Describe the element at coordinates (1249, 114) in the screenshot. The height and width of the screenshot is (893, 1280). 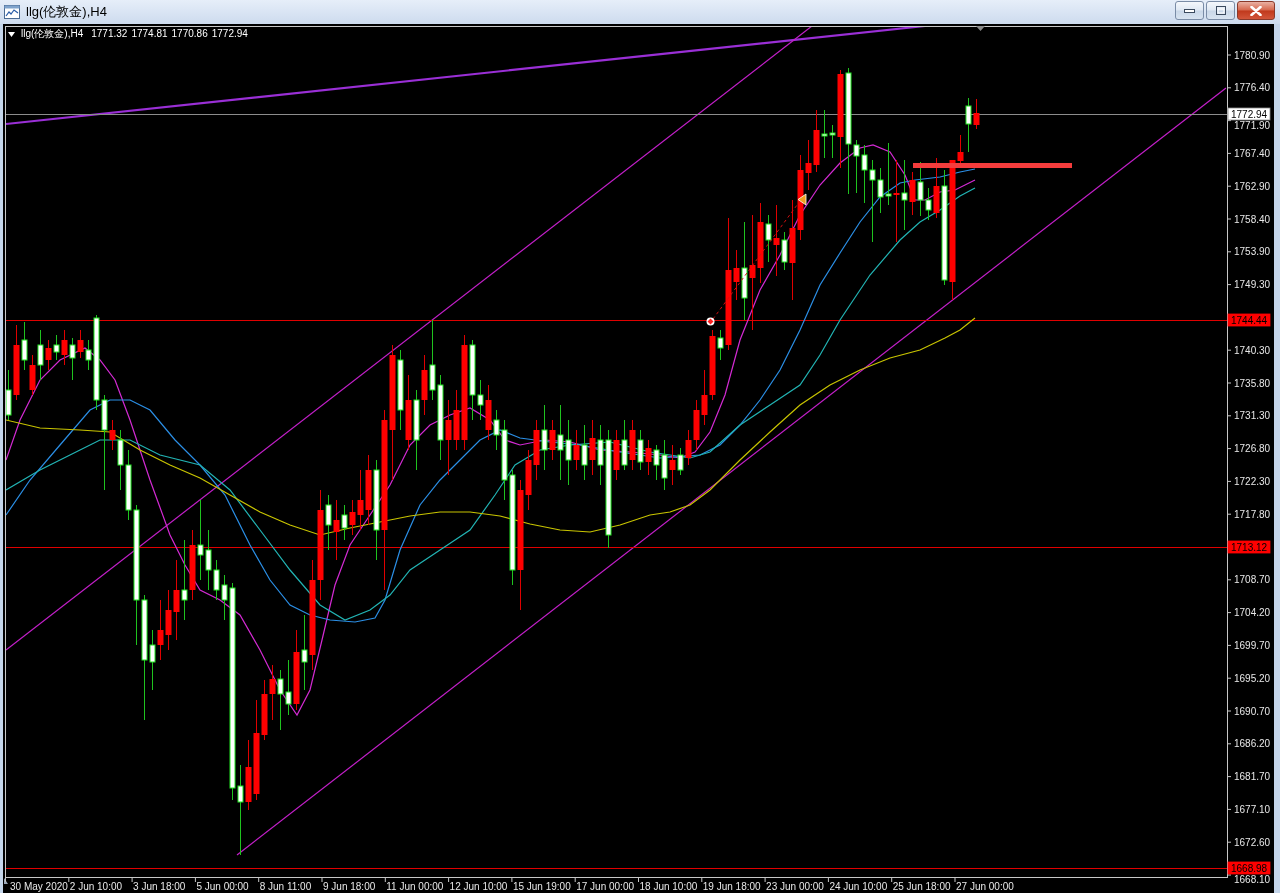
I see `current-price-tag: 1772.94` at that location.